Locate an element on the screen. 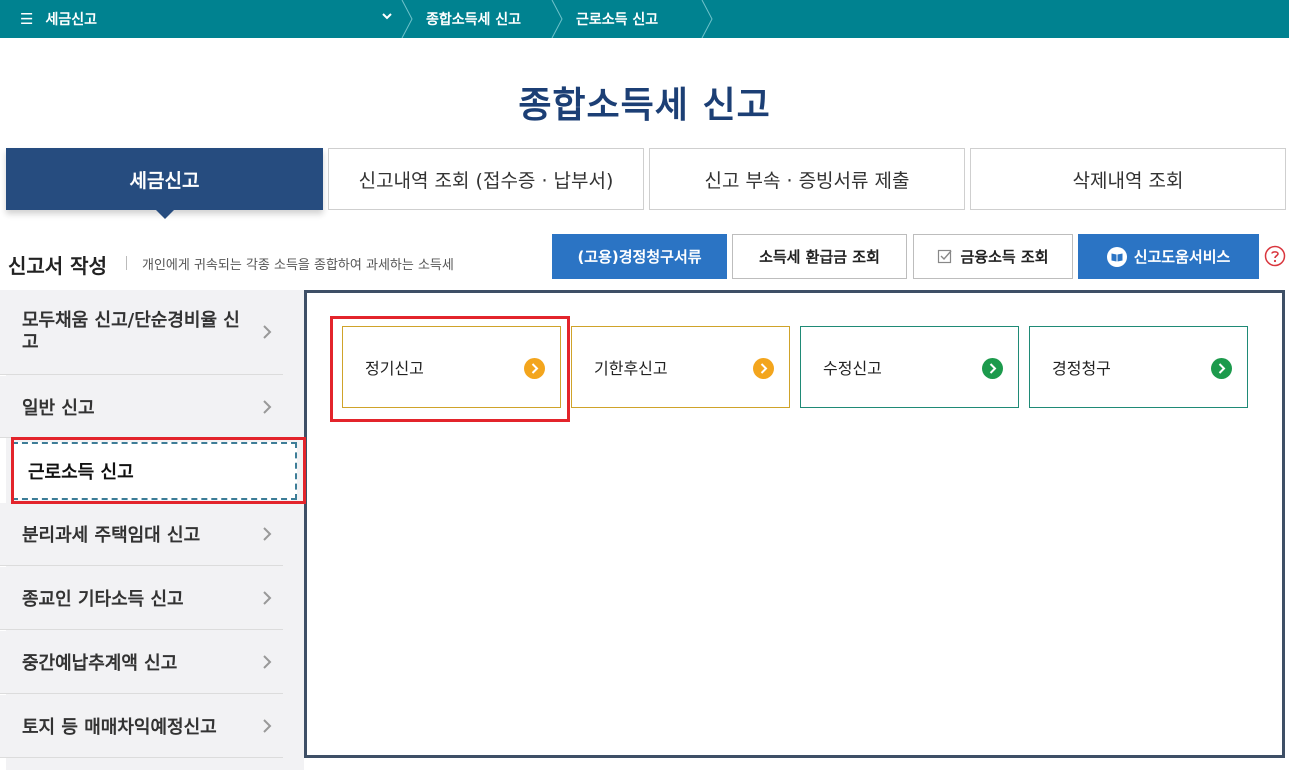 The height and width of the screenshot is (770, 1289). card-label: 수정신고 is located at coordinates (852, 368).